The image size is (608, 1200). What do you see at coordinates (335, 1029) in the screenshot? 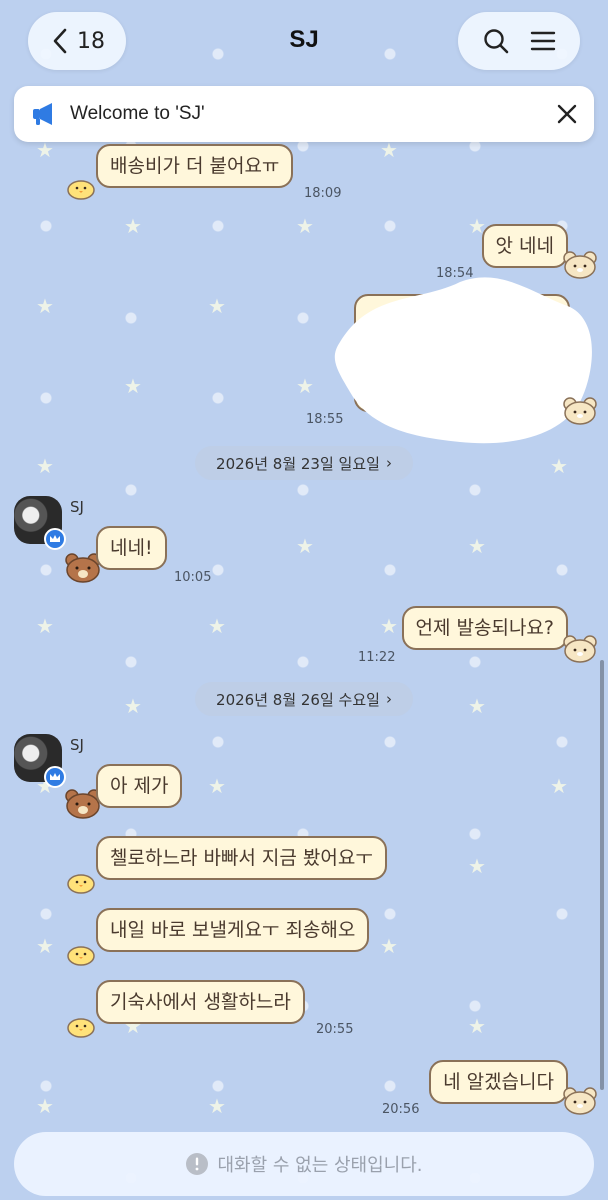
I see `message-time: 20:55` at bounding box center [335, 1029].